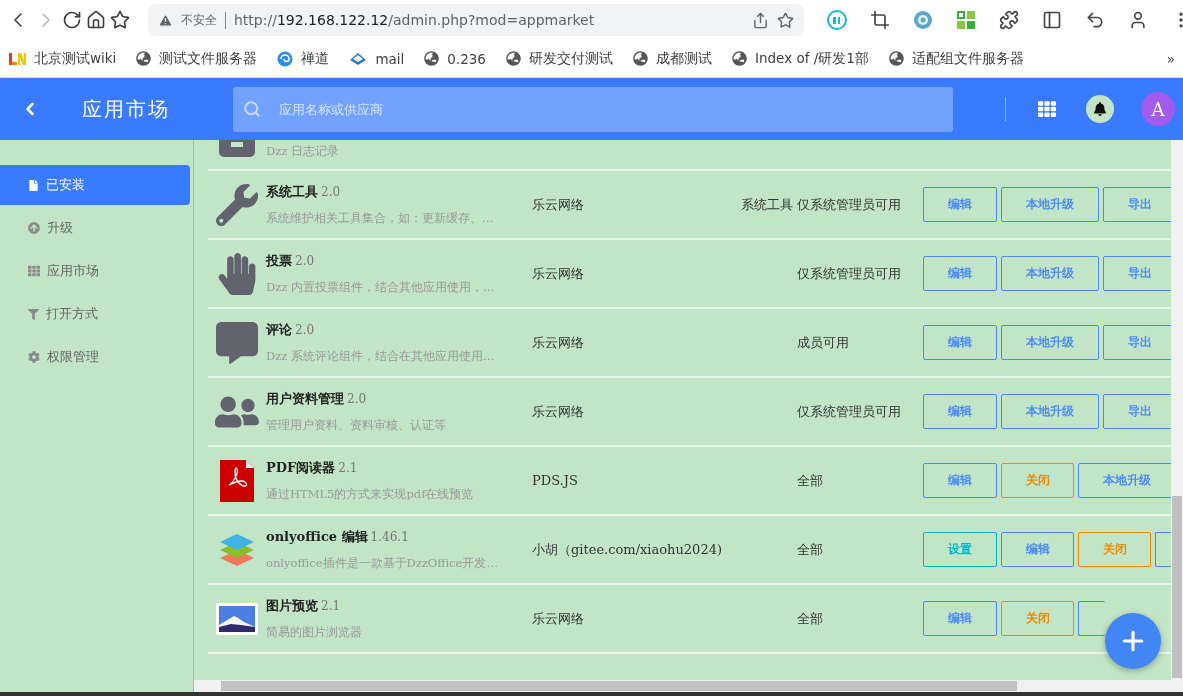 This screenshot has height=696, width=1183. What do you see at coordinates (34, 357) in the screenshot?
I see `settings-icon` at bounding box center [34, 357].